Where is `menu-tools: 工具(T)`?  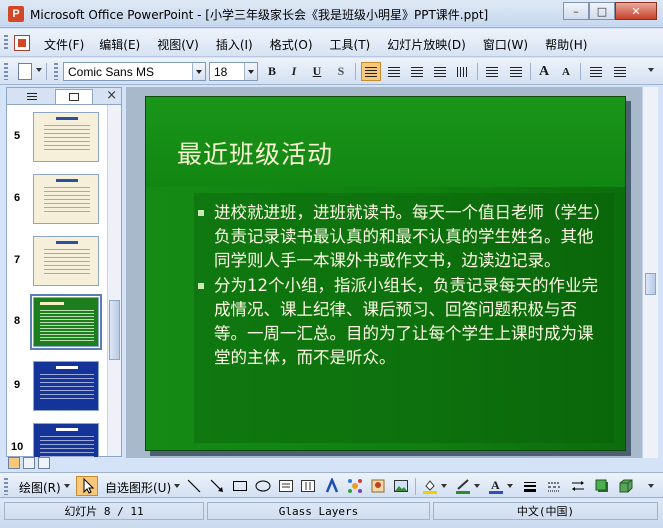
menu-tools: 工具(T) is located at coordinates (350, 44).